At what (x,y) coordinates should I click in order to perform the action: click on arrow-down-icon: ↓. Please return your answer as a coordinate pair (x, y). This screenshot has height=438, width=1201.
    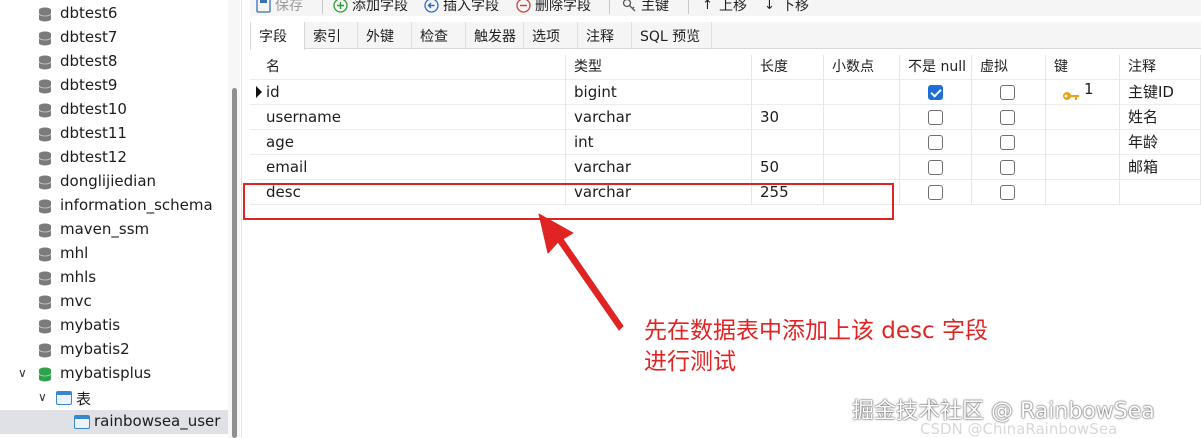
    Looking at the image, I should click on (769, 6).